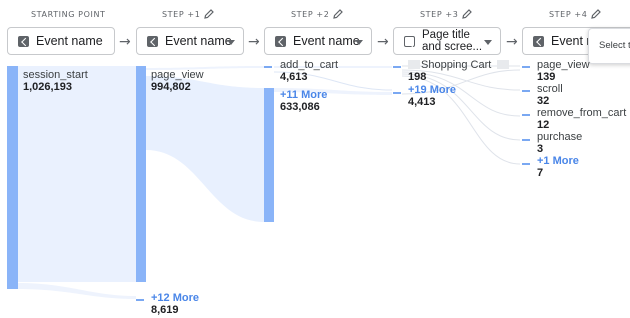  I want to click on tooltip-text: Select tl, so click(614, 45).